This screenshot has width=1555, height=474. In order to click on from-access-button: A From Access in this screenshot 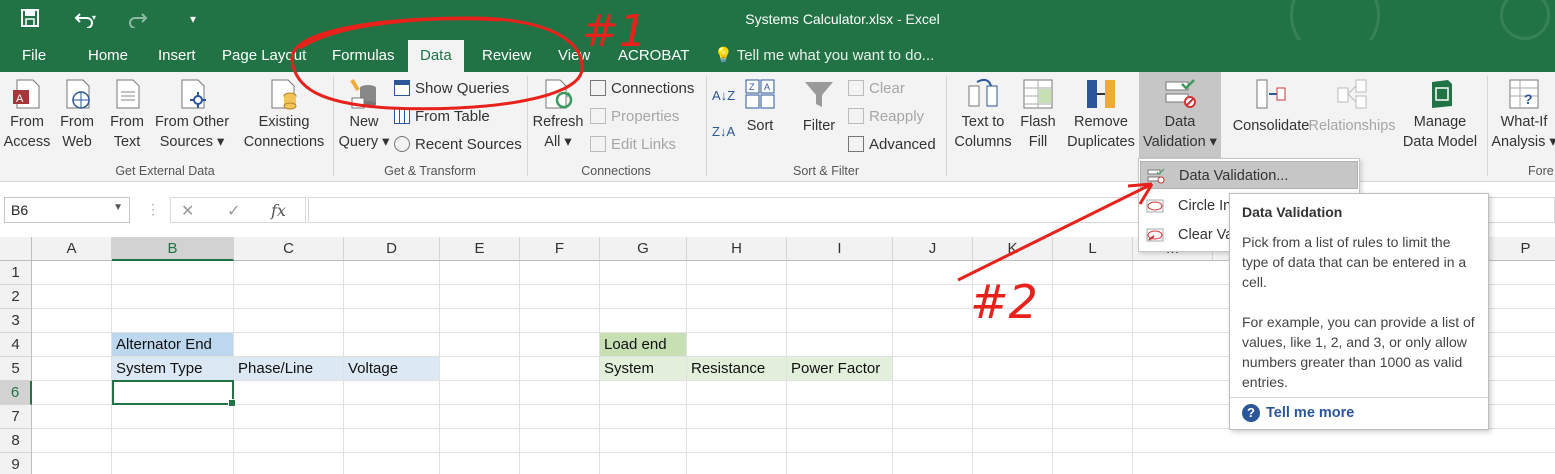, I will do `click(27, 112)`.